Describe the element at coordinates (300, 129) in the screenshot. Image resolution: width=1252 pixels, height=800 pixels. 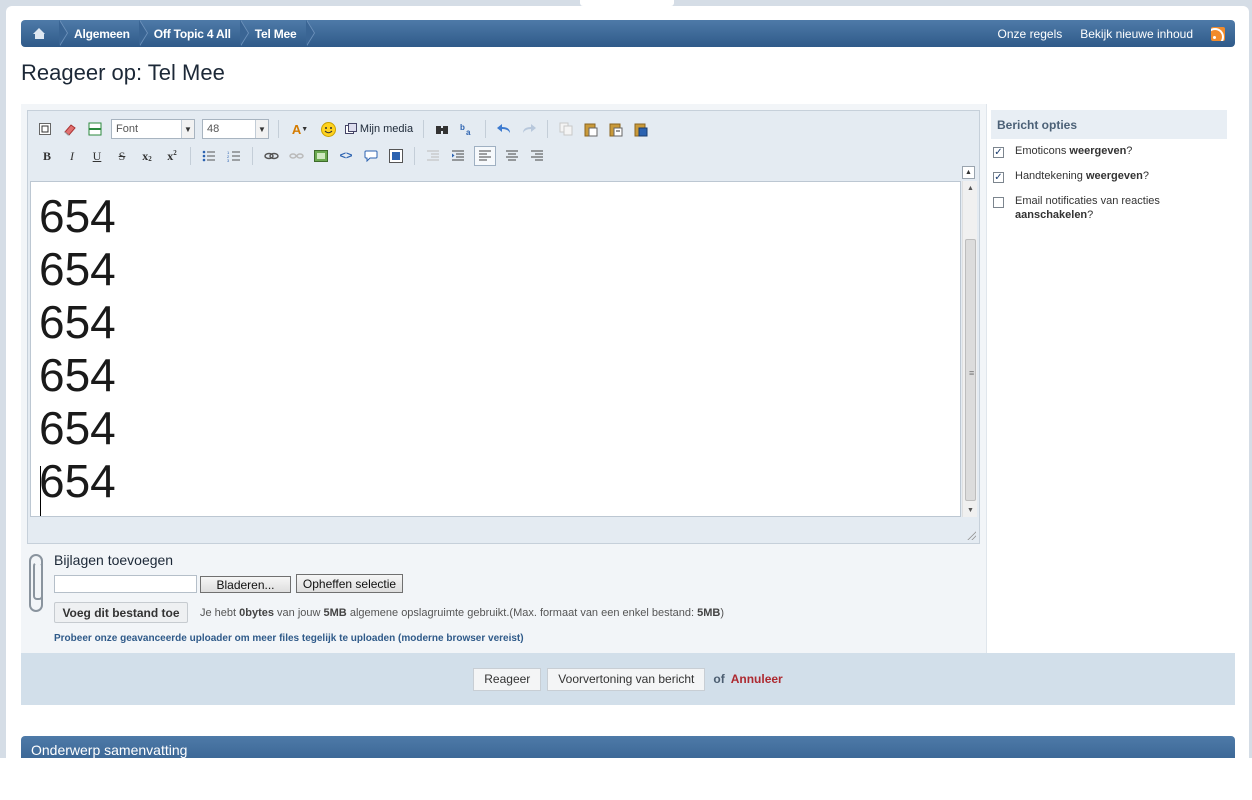
I see `text-color-icon: A ▼` at that location.